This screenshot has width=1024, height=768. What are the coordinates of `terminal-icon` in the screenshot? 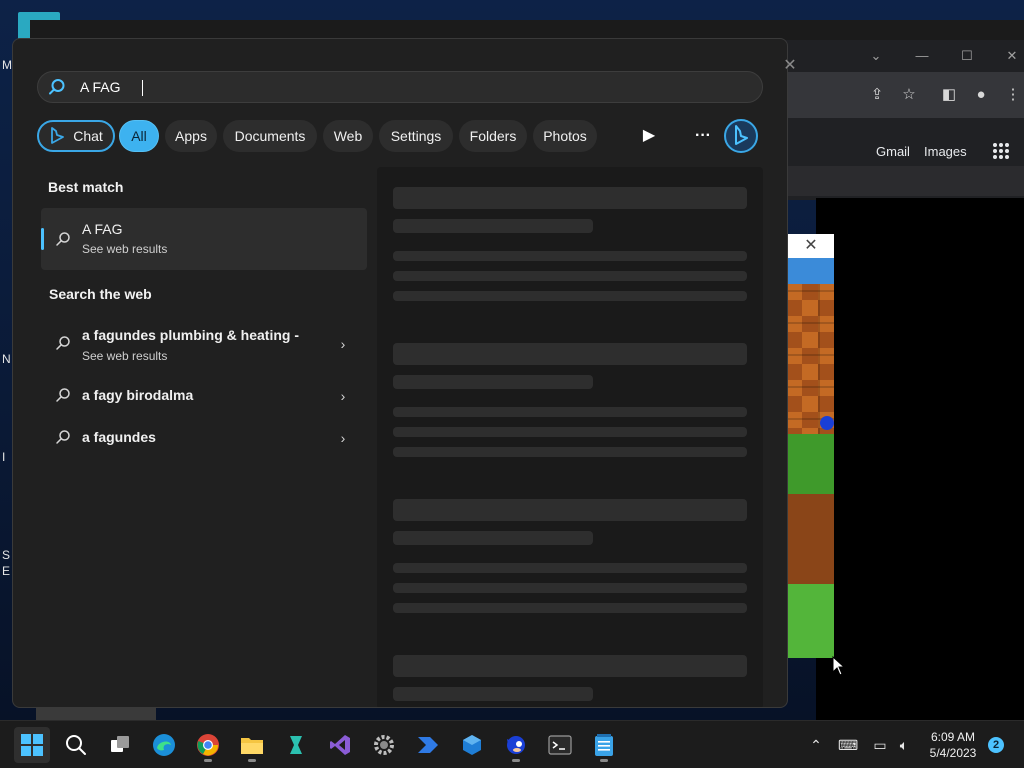 It's located at (560, 745).